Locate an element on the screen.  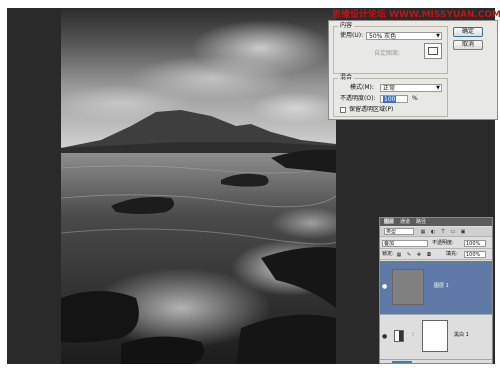
preserve-transparency-label: 保留透明区域(P) is located at coordinates (371, 109).